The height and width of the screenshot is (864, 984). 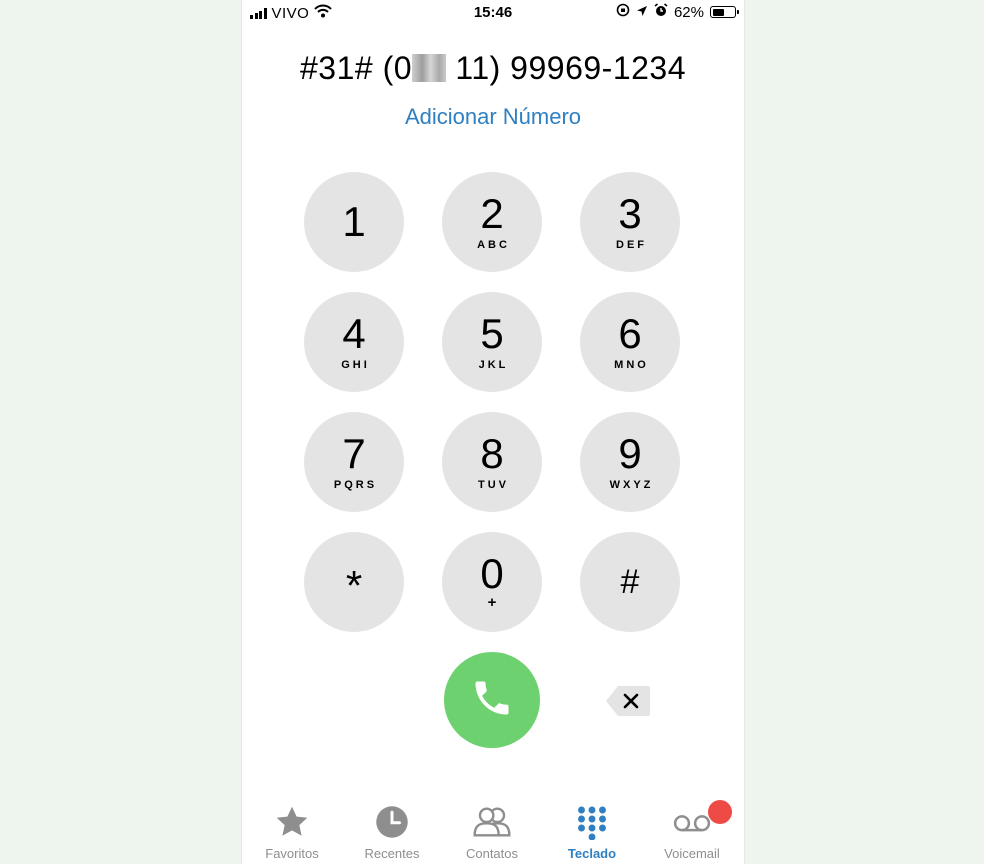 What do you see at coordinates (493, 602) in the screenshot?
I see `key-letters: +` at bounding box center [493, 602].